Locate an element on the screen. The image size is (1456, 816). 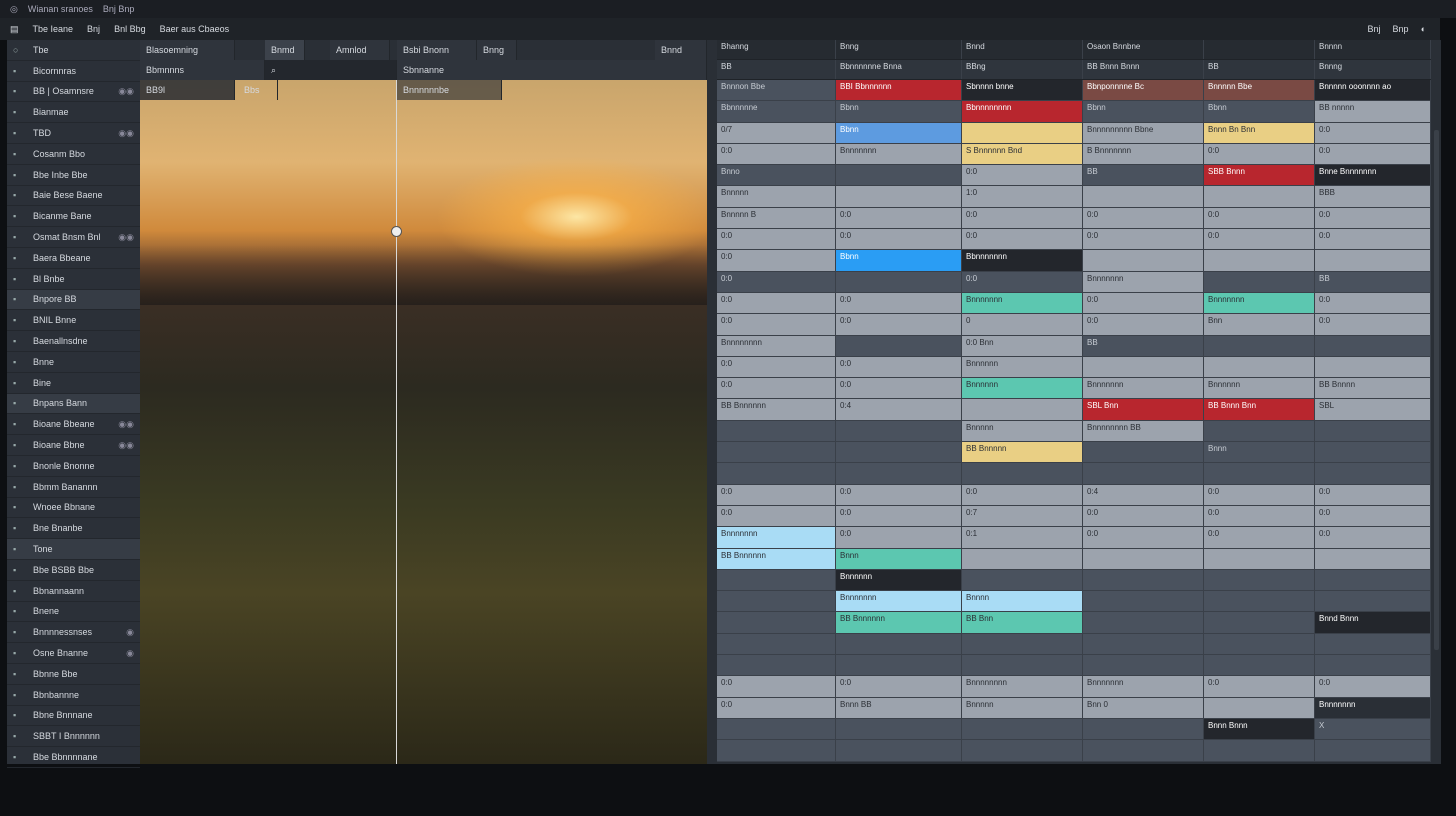
scrollbar is located at coordinates (1436, 390).